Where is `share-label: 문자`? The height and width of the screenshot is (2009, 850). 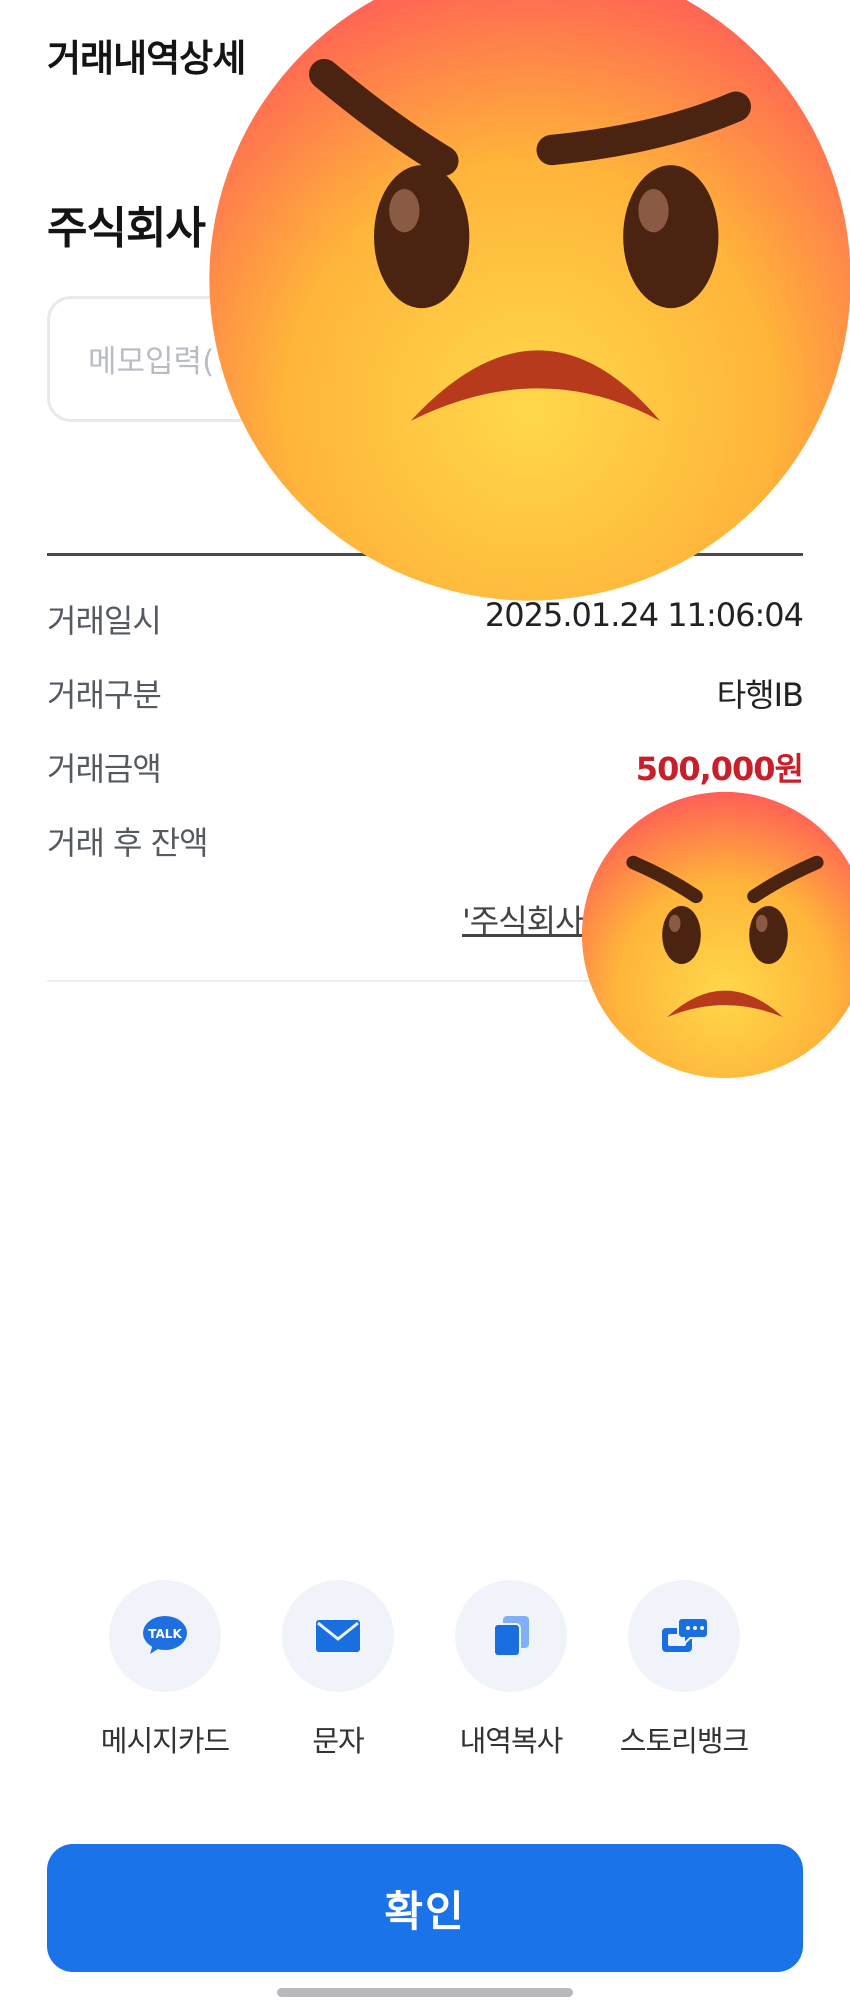 share-label: 문자 is located at coordinates (338, 1741).